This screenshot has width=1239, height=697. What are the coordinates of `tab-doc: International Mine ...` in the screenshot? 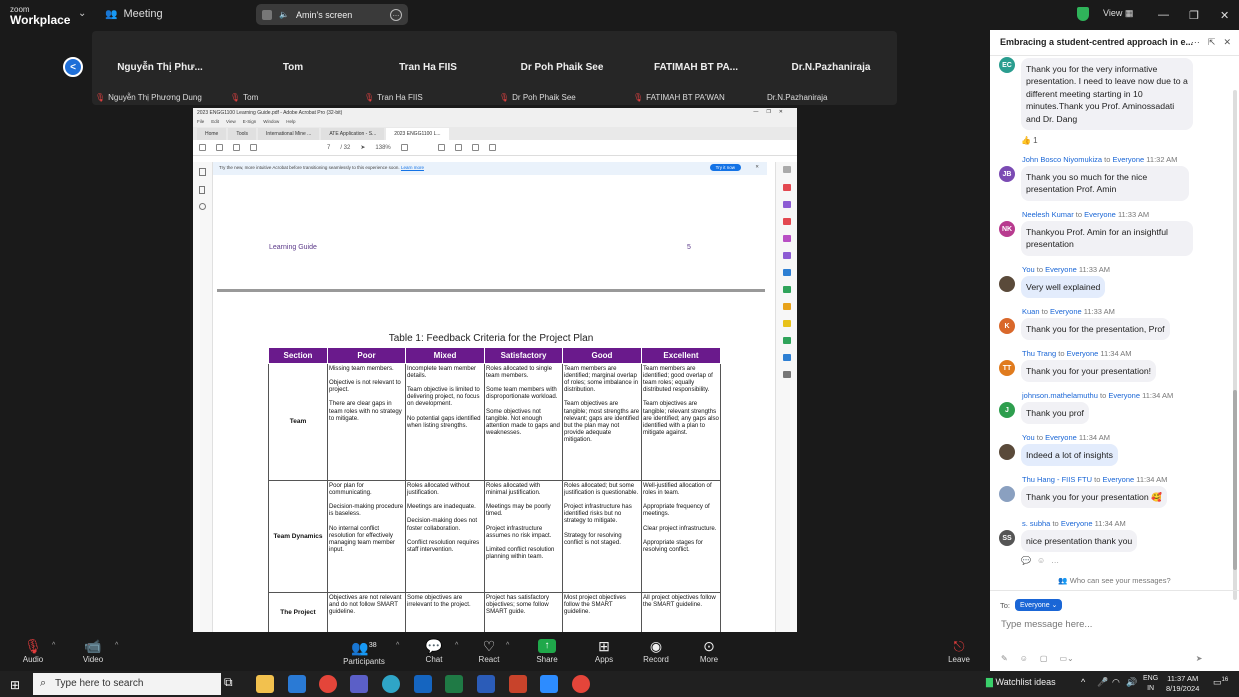 It's located at (289, 134).